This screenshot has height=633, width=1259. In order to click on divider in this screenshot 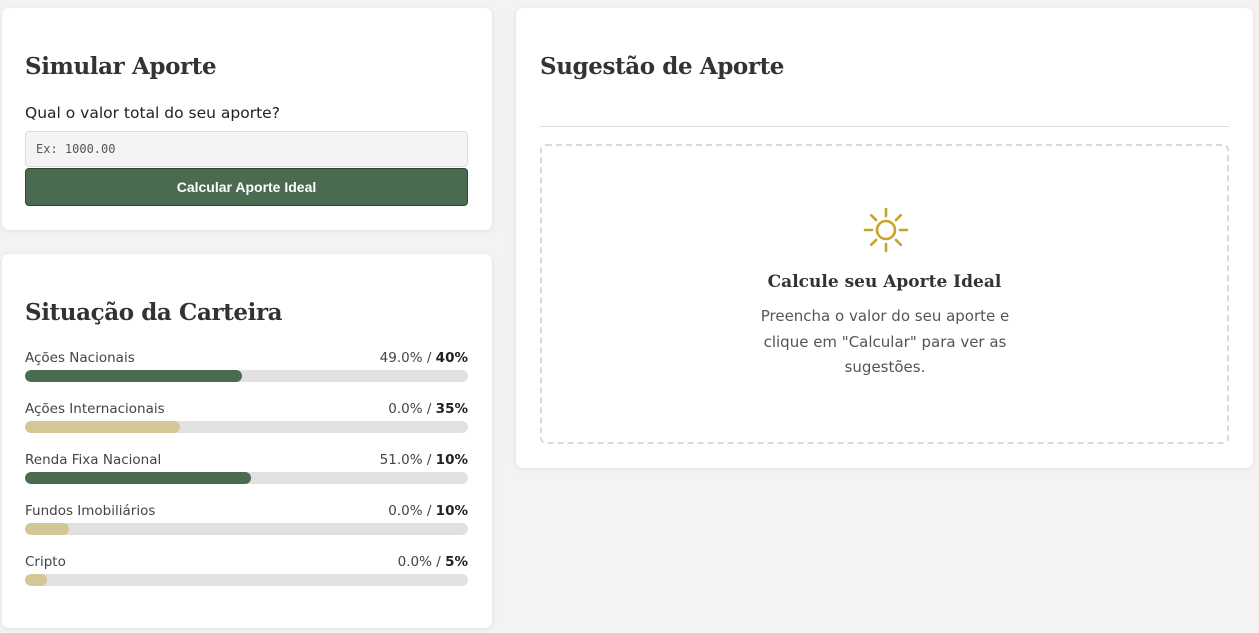, I will do `click(884, 126)`.